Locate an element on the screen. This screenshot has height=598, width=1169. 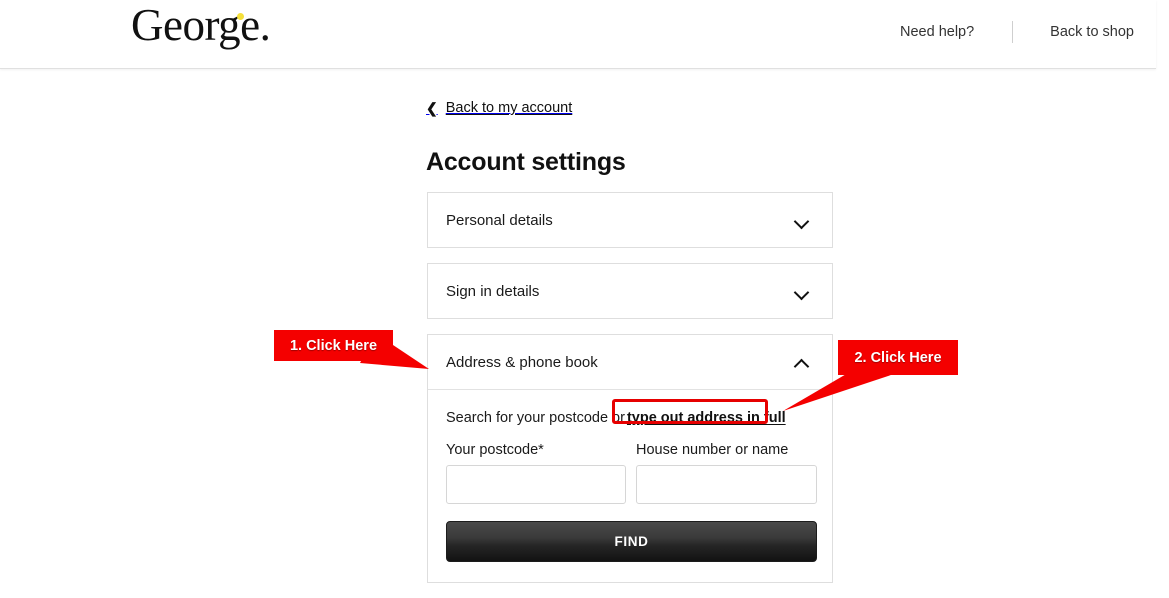
house-number-input is located at coordinates (726, 484).